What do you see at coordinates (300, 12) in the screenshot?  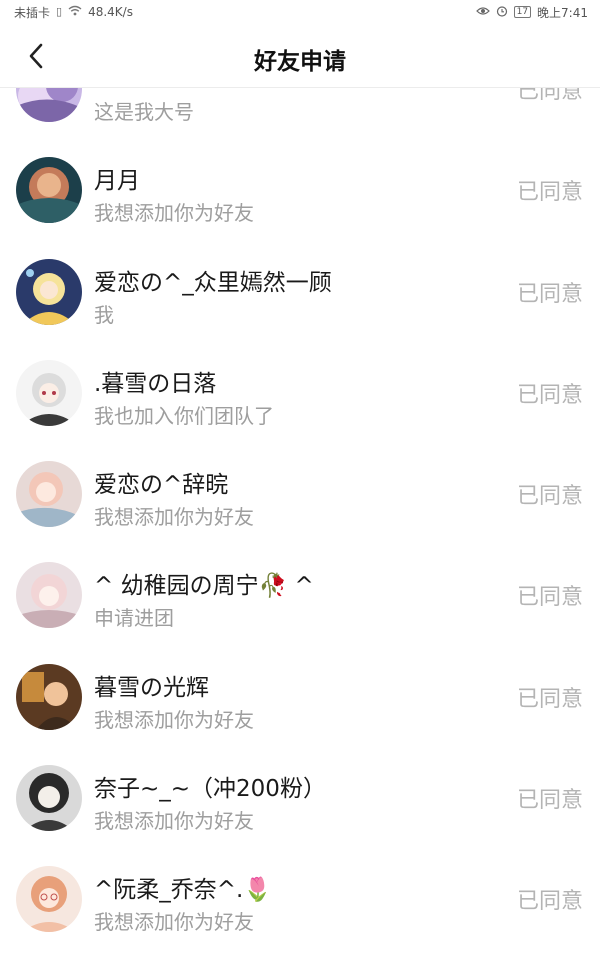 I see `status-bar: 未插卡 ▯ 48.4K/s 17 晚上7:41` at bounding box center [300, 12].